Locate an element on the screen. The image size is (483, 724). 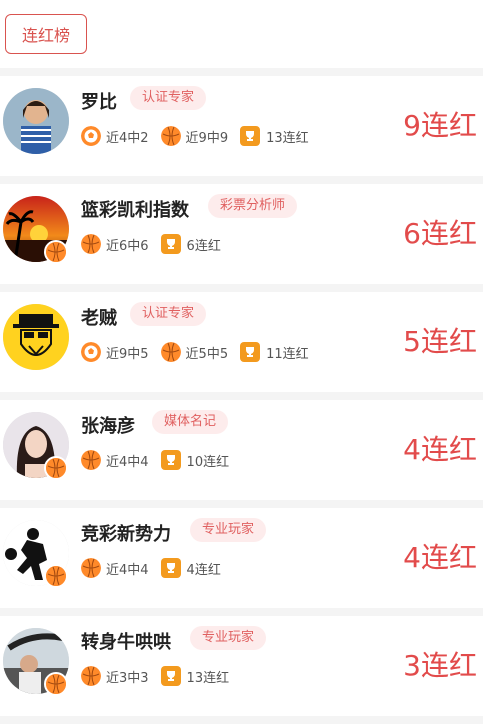
stat-item: 4连红 is located at coordinates (190, 568).